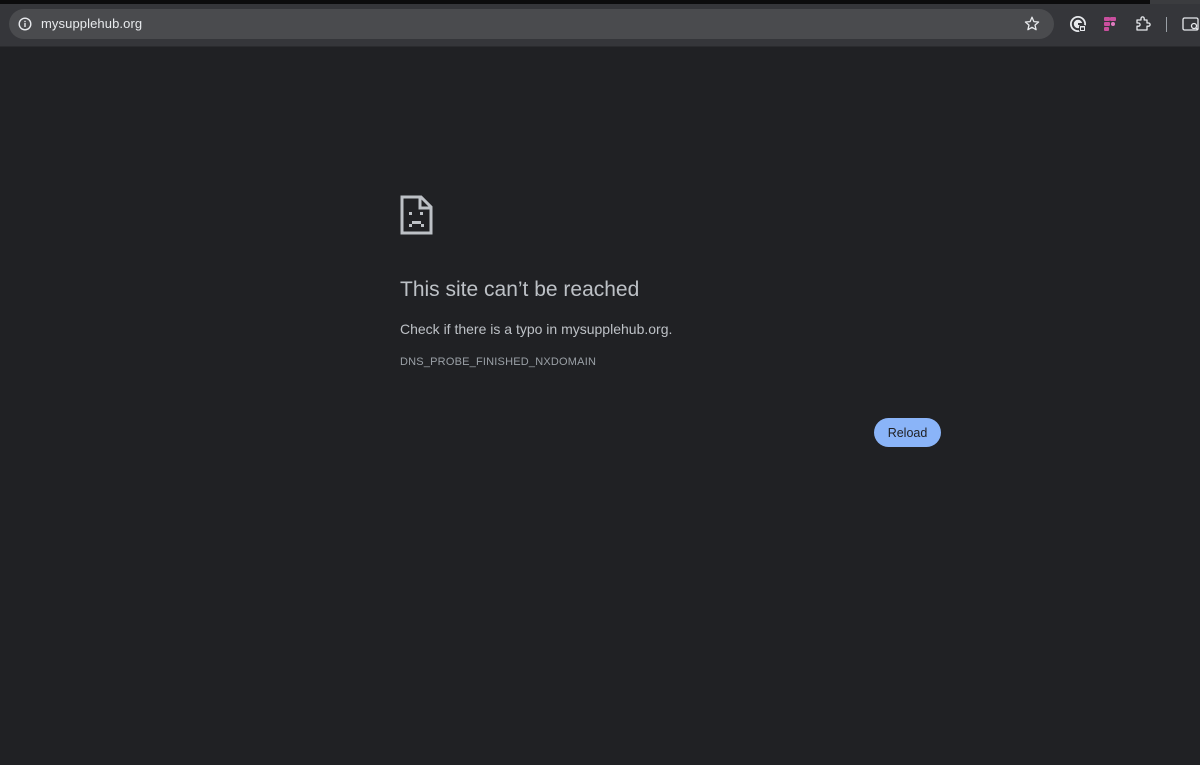 This screenshot has height=765, width=1200. Describe the element at coordinates (520, 289) in the screenshot. I see `error-title: This site can’t be reached` at that location.